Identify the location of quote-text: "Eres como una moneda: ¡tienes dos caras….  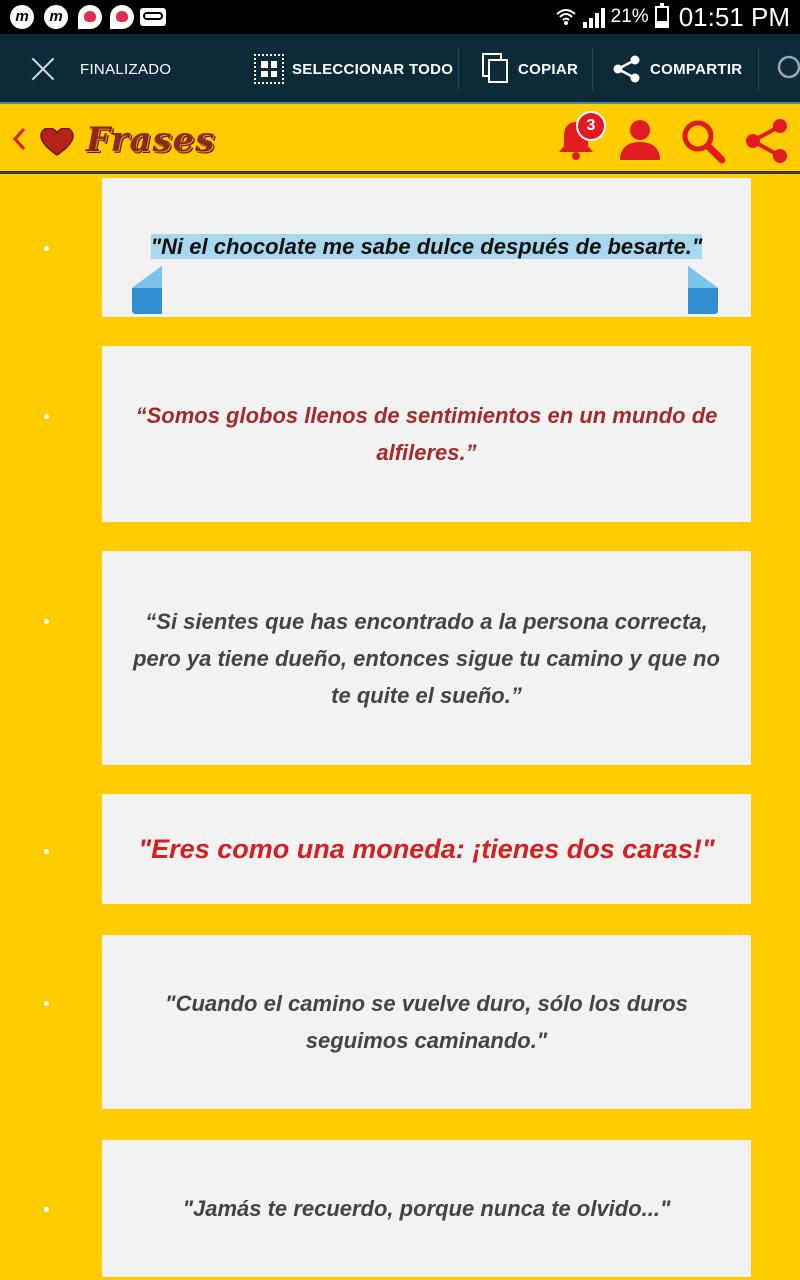
(426, 849).